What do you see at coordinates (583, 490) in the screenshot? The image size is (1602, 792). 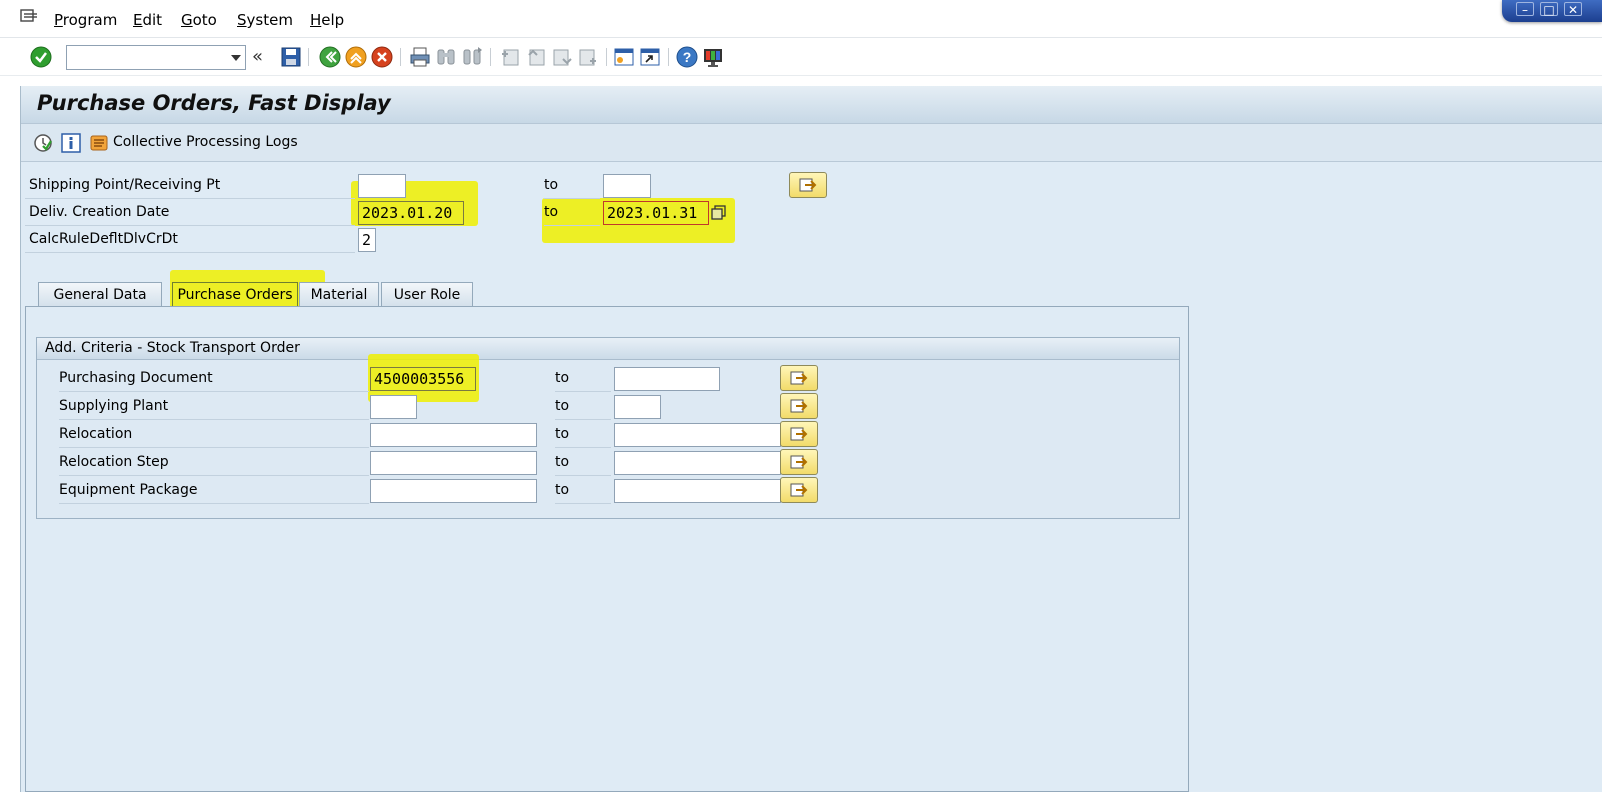 I see `equipment-package-to-label: to` at bounding box center [583, 490].